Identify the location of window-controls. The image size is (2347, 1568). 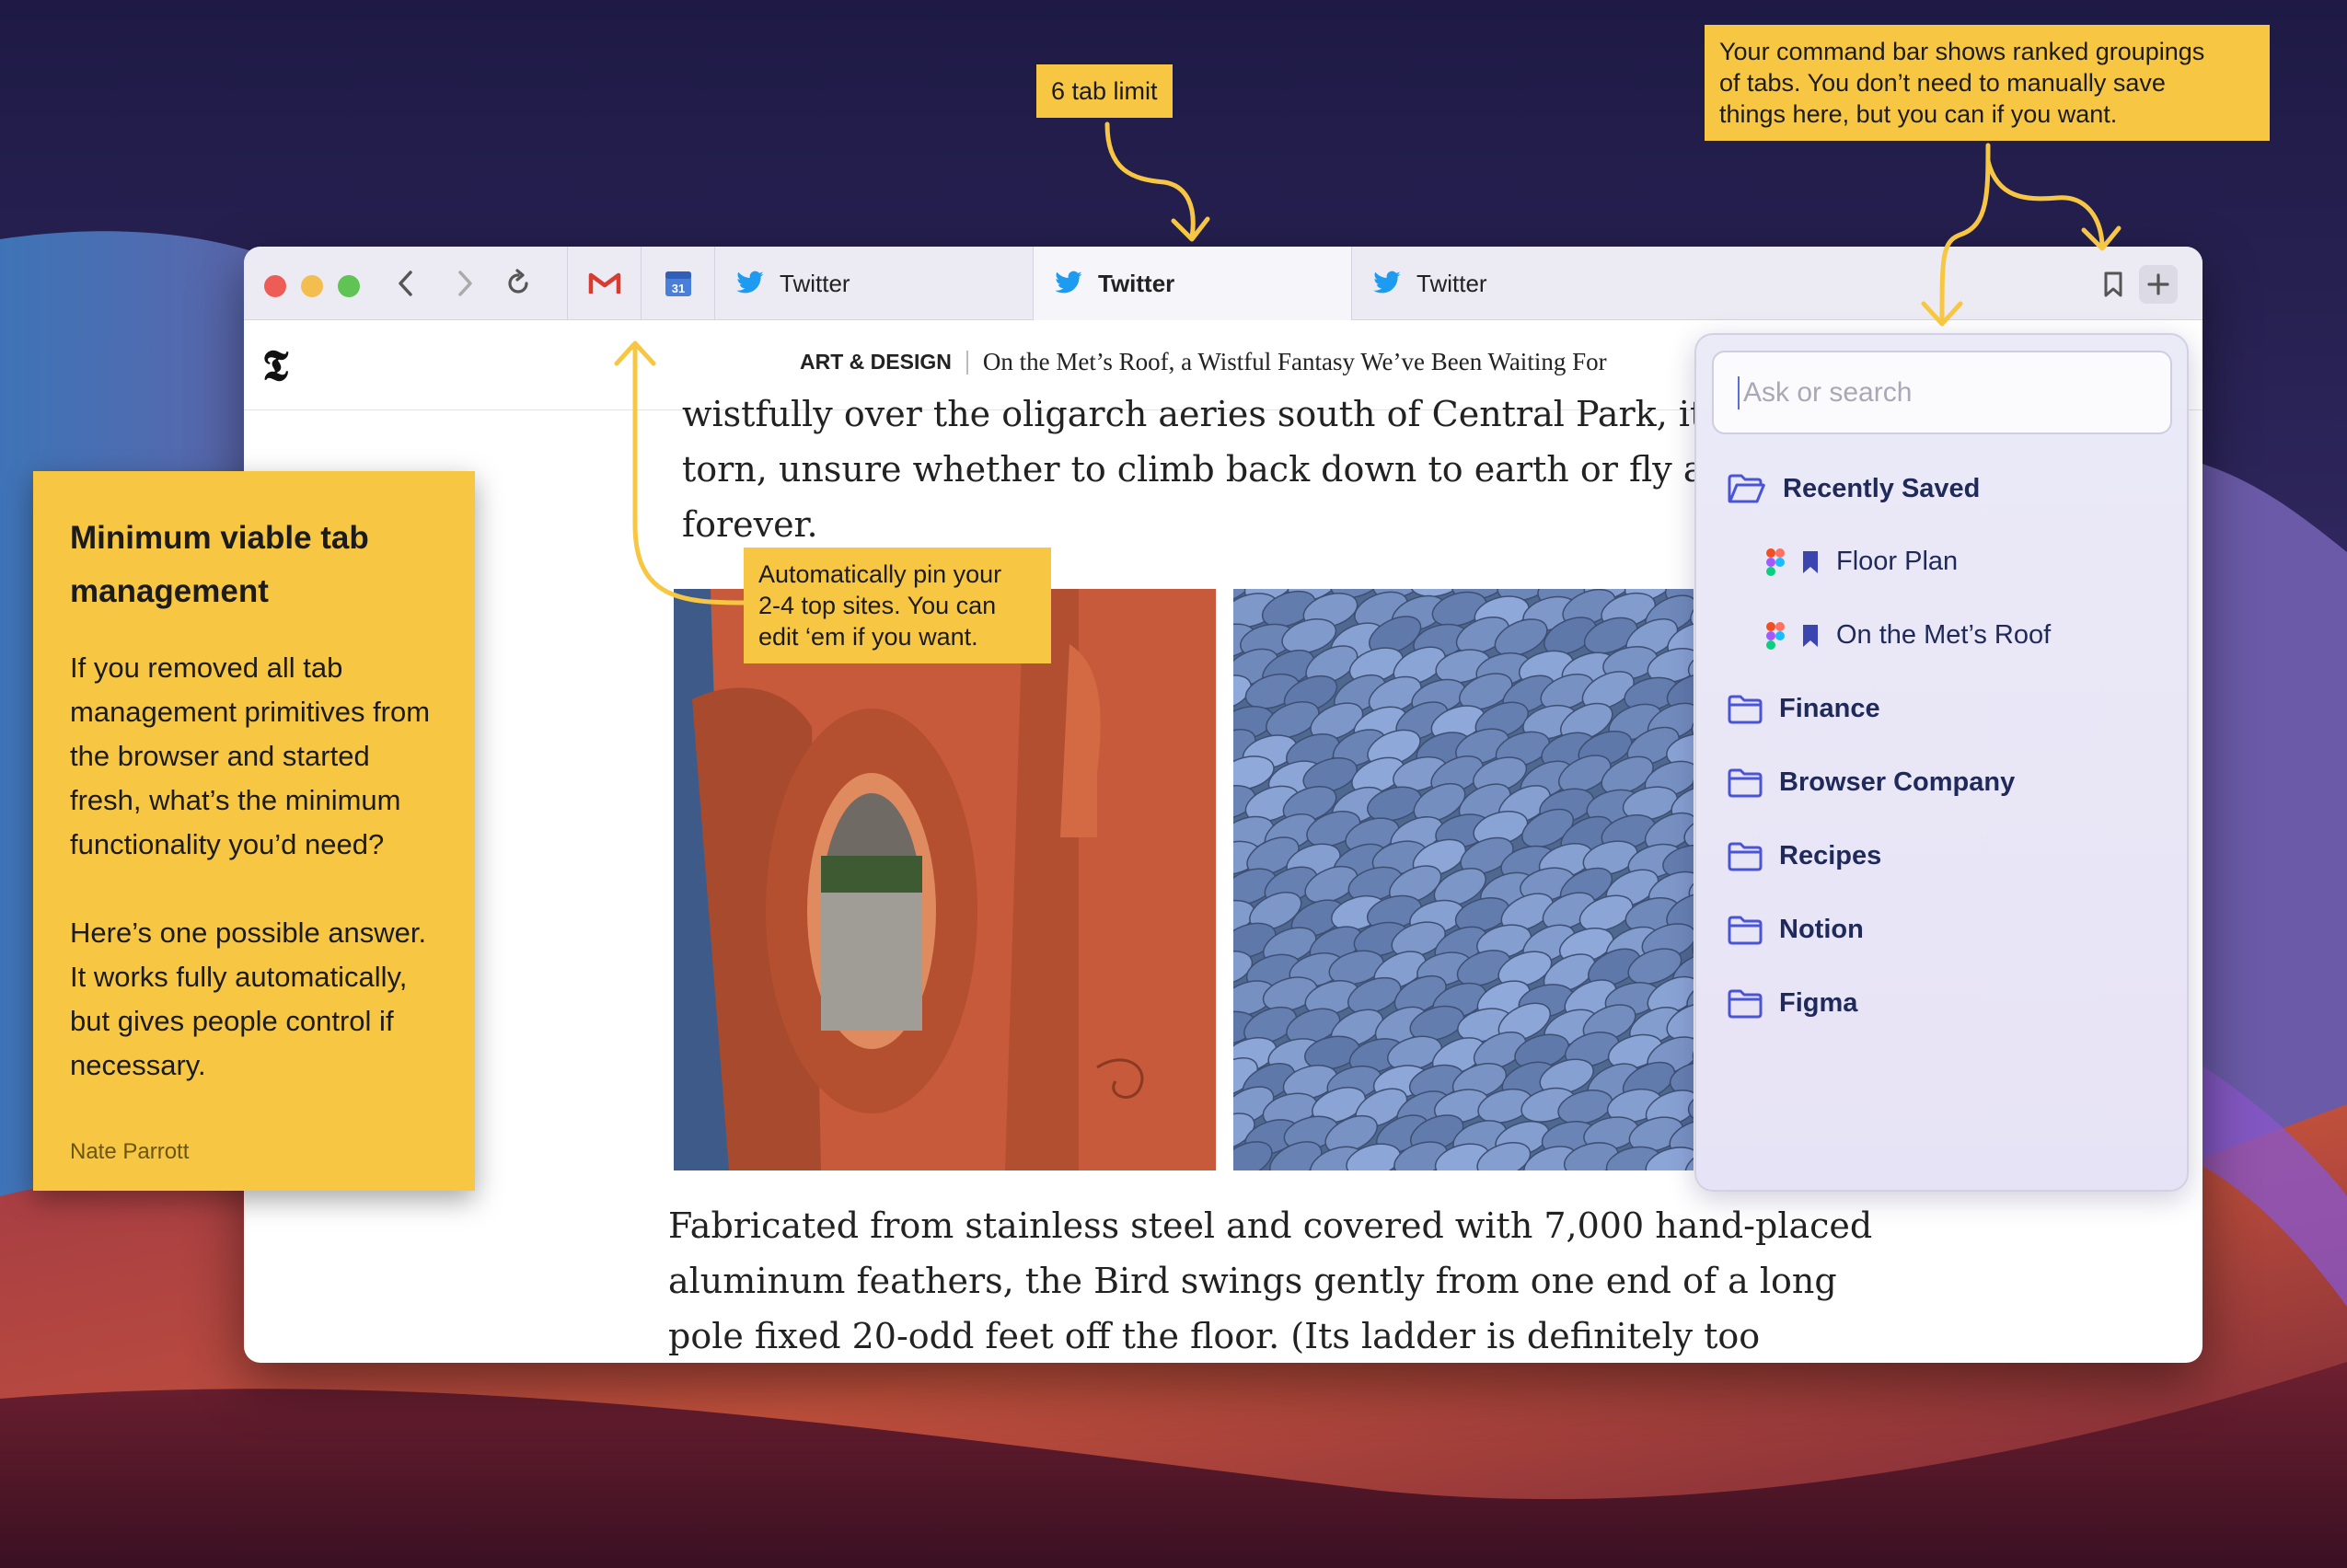
(312, 286).